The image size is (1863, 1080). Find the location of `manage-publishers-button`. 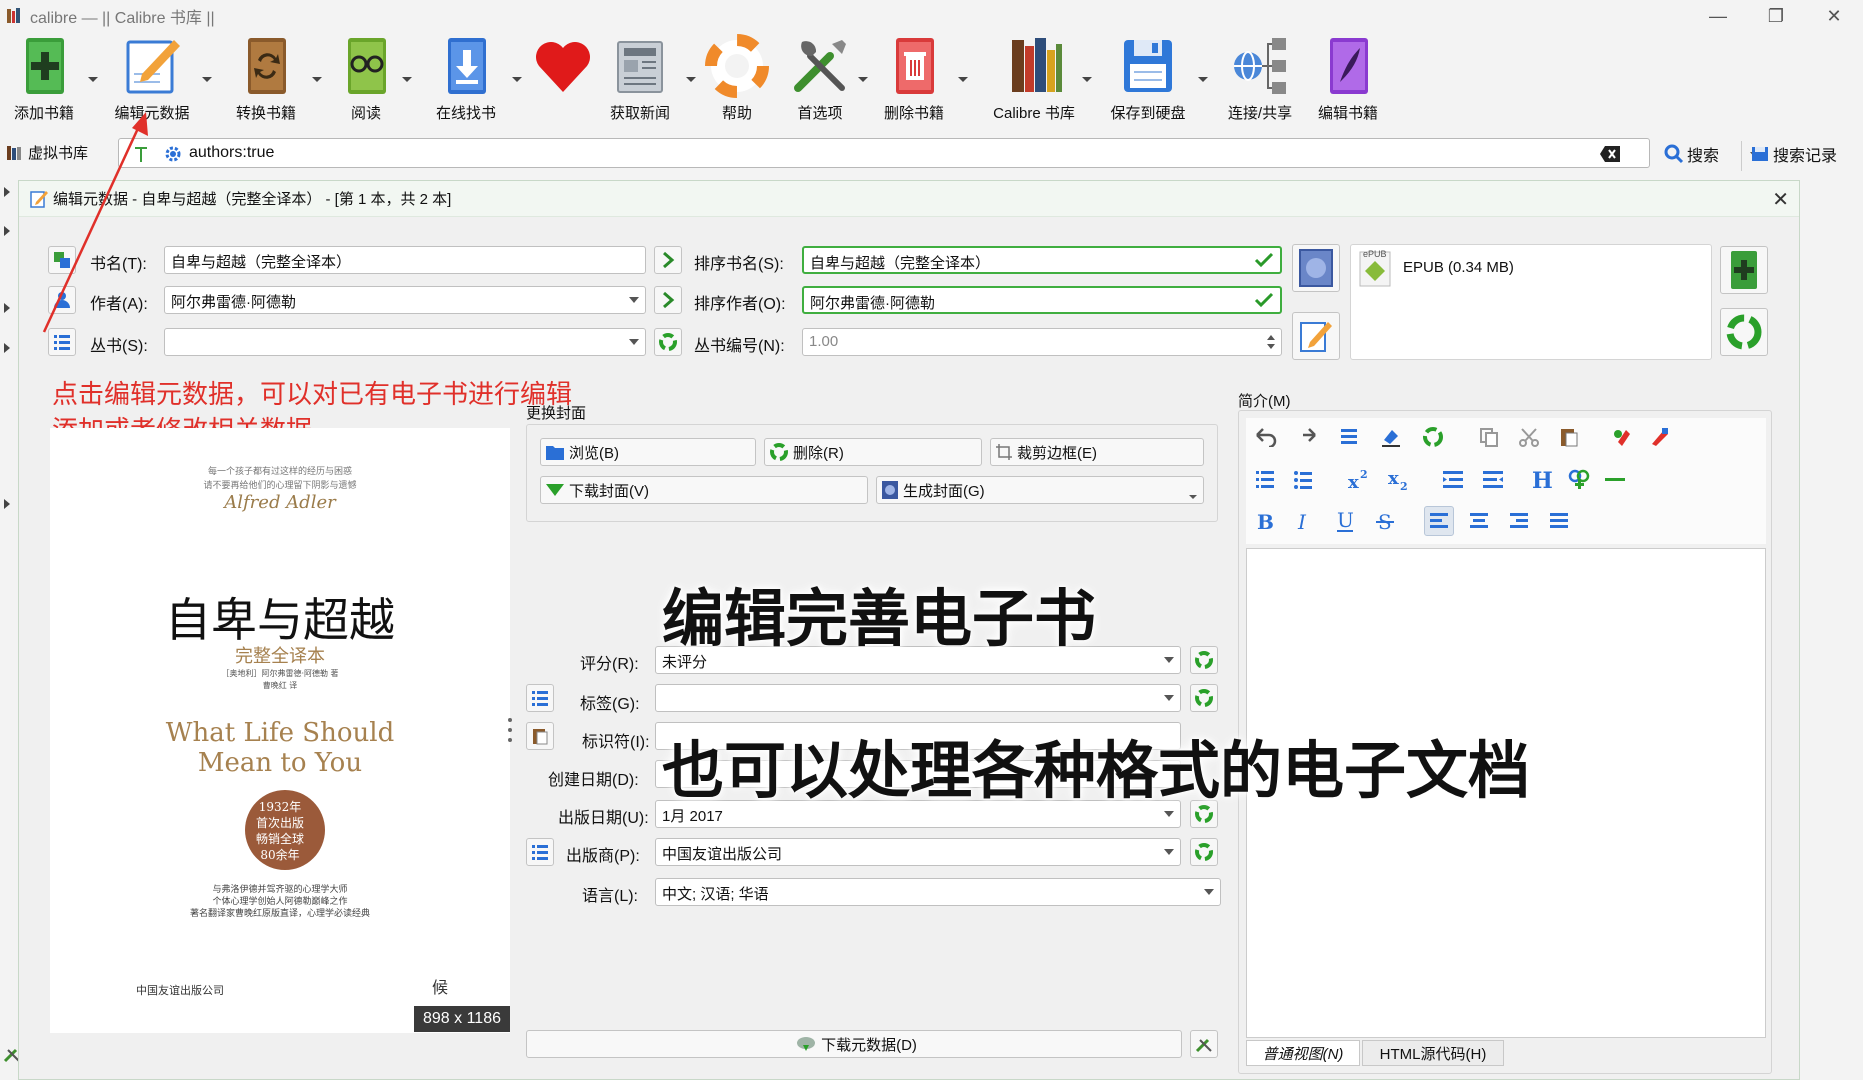

manage-publishers-button is located at coordinates (540, 852).